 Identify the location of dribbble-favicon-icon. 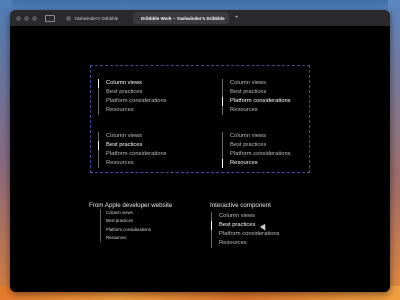
(68, 18).